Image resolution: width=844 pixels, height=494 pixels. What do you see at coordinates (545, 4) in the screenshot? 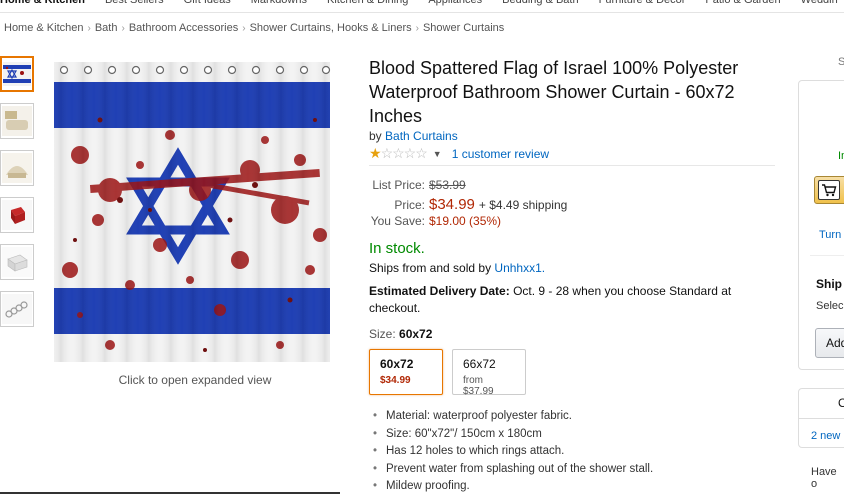
I see `nav-item: Bedding & Bath` at bounding box center [545, 4].